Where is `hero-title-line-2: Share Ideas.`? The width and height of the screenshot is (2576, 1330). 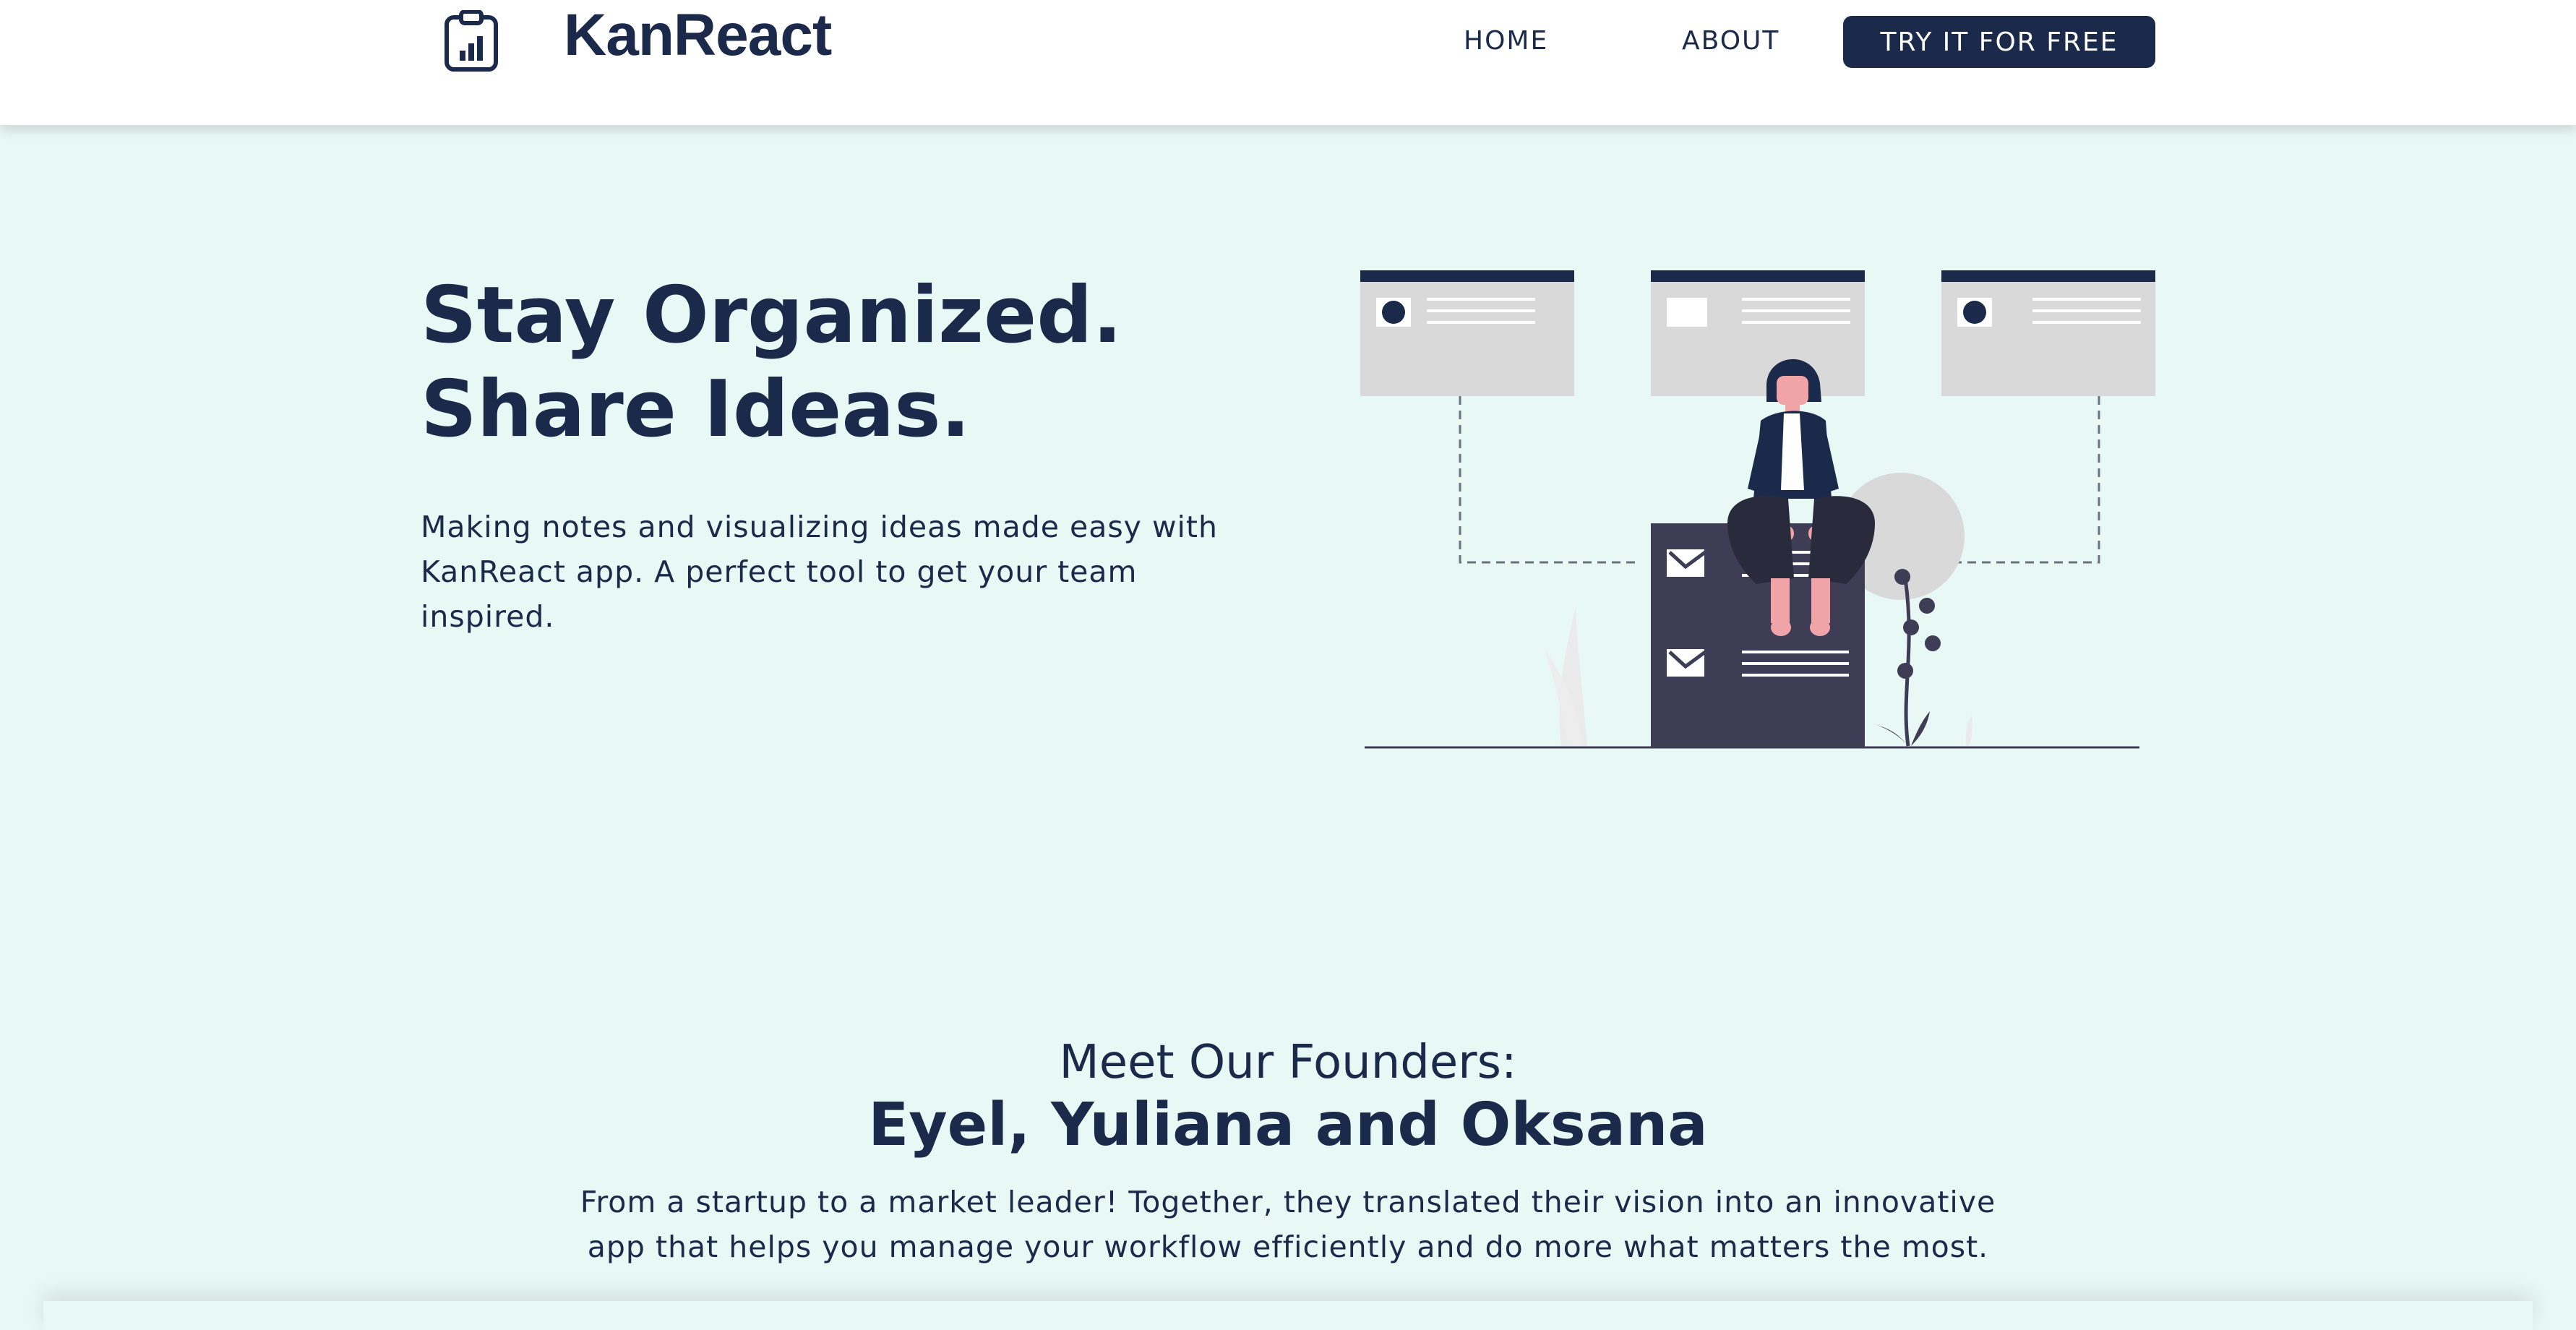
hero-title-line-2: Share Ideas. is located at coordinates (772, 410).